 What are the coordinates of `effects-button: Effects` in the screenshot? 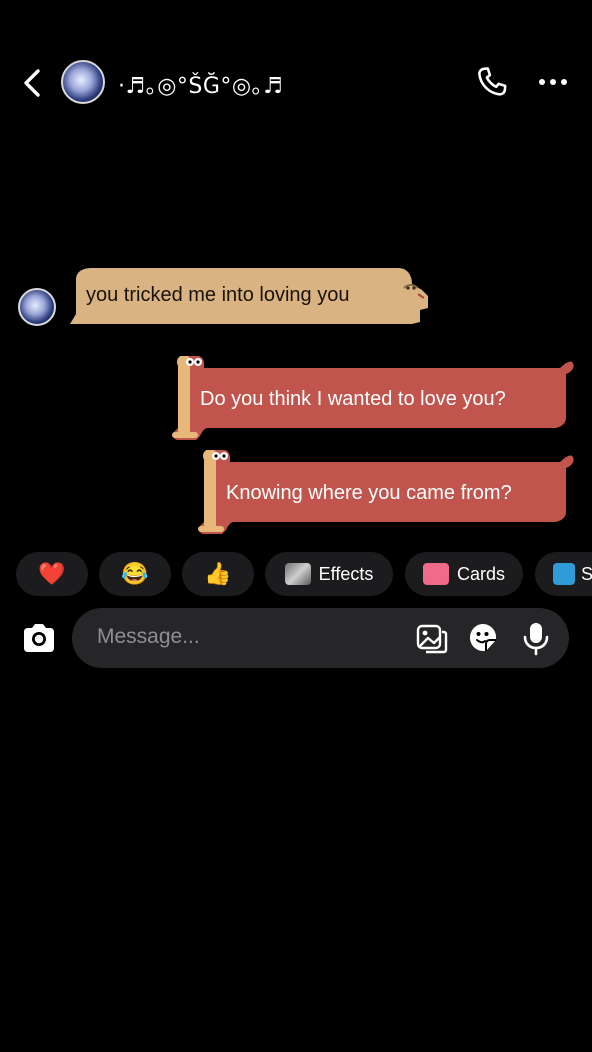 It's located at (329, 574).